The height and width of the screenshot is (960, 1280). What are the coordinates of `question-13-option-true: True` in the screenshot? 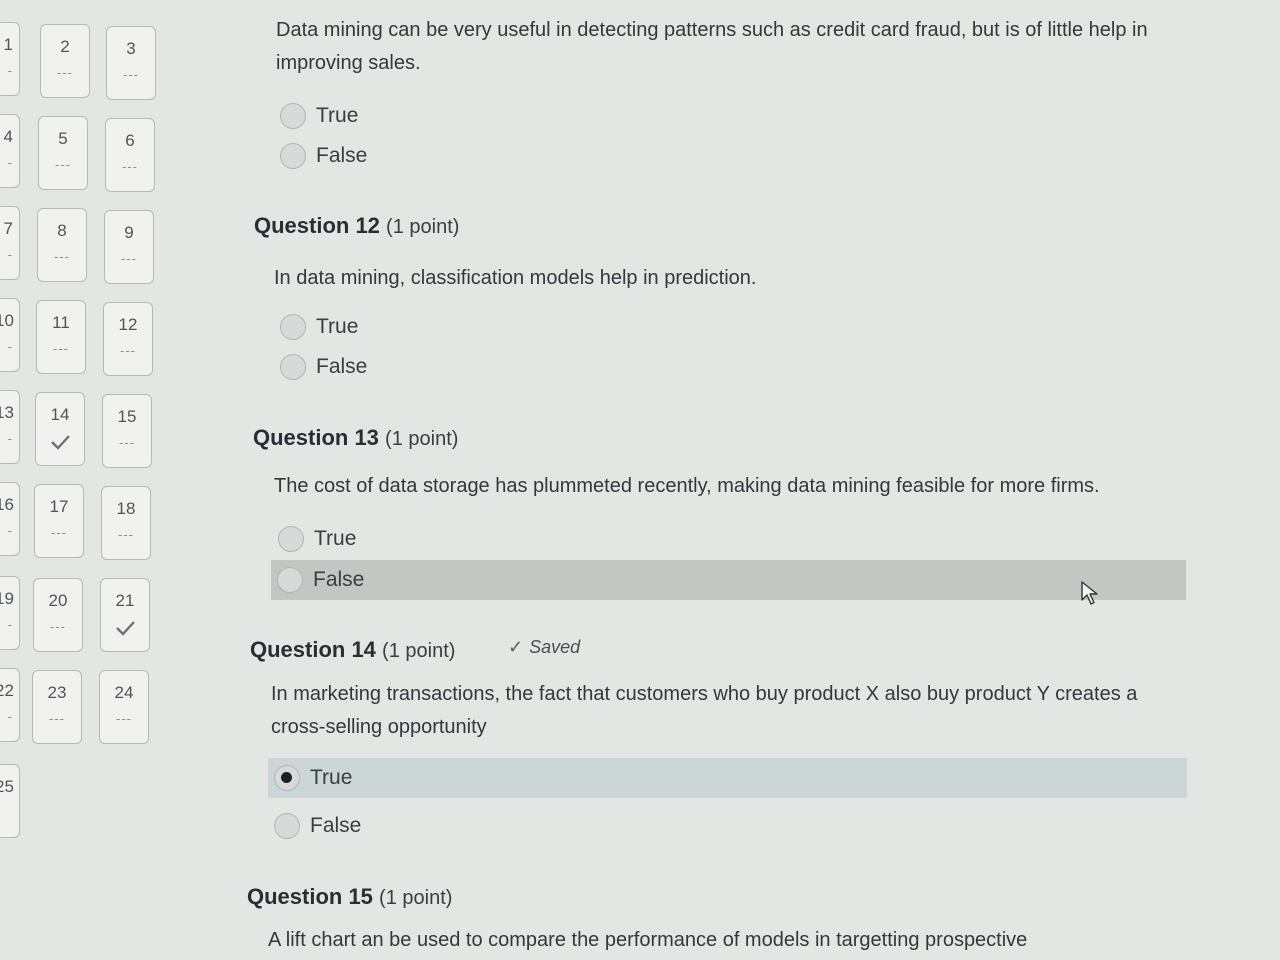 It's located at (422, 539).